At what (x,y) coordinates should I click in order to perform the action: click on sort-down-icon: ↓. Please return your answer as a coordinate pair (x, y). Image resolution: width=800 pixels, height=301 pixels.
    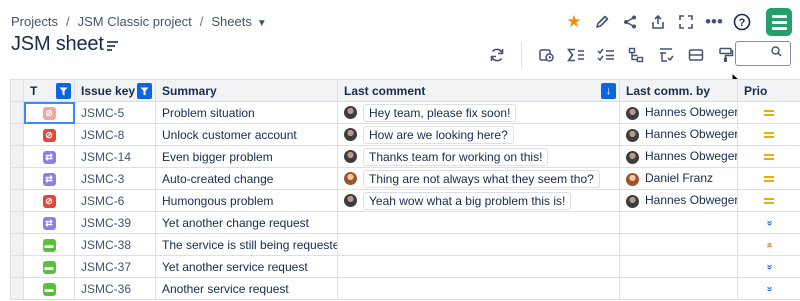
    Looking at the image, I should click on (608, 91).